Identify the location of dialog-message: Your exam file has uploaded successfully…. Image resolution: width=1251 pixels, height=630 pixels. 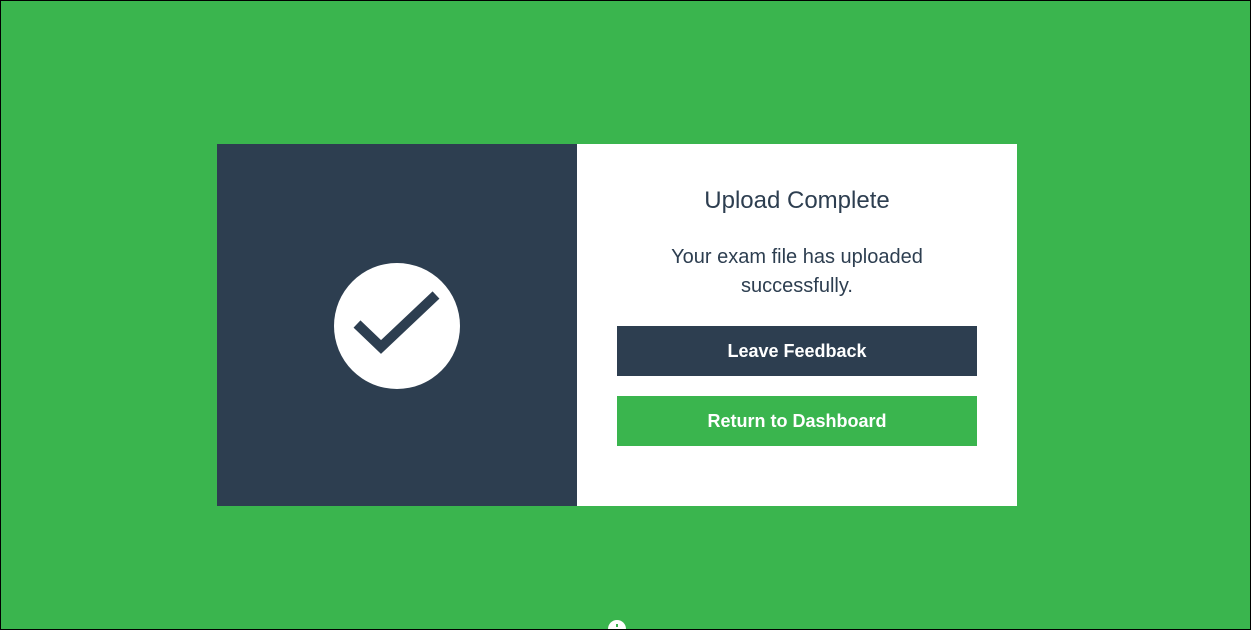
(797, 271).